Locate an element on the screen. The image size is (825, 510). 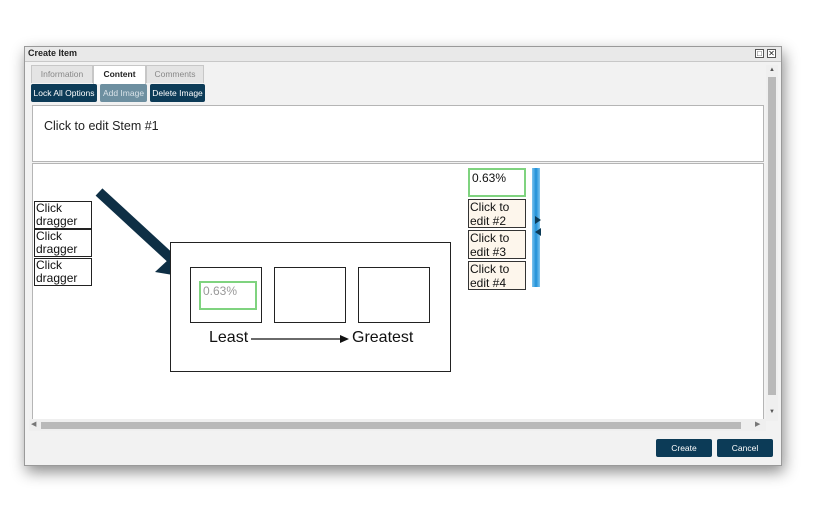
option-2: Click to edit #2 is located at coordinates (497, 213).